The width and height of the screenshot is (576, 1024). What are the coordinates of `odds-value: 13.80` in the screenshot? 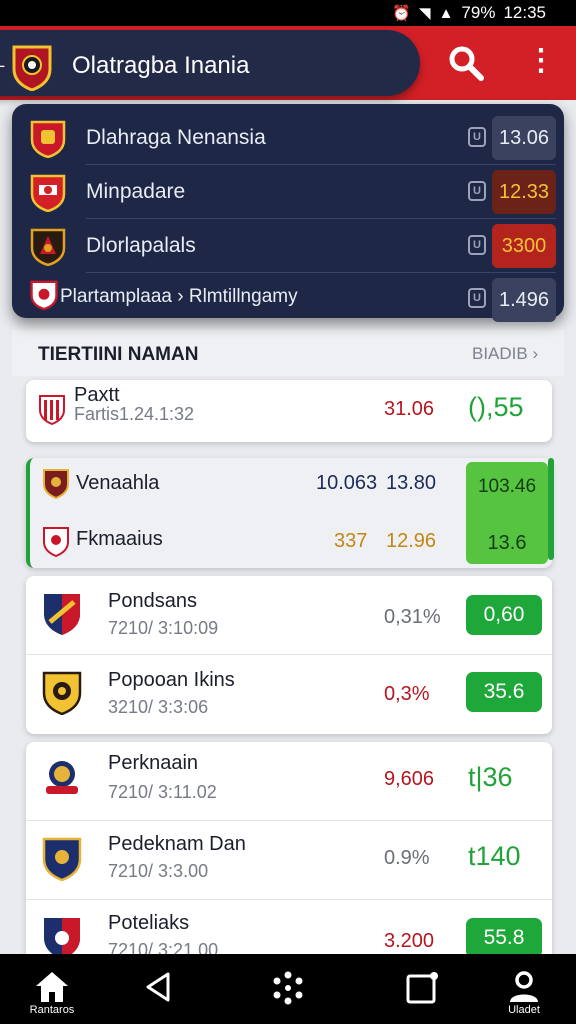 It's located at (411, 483).